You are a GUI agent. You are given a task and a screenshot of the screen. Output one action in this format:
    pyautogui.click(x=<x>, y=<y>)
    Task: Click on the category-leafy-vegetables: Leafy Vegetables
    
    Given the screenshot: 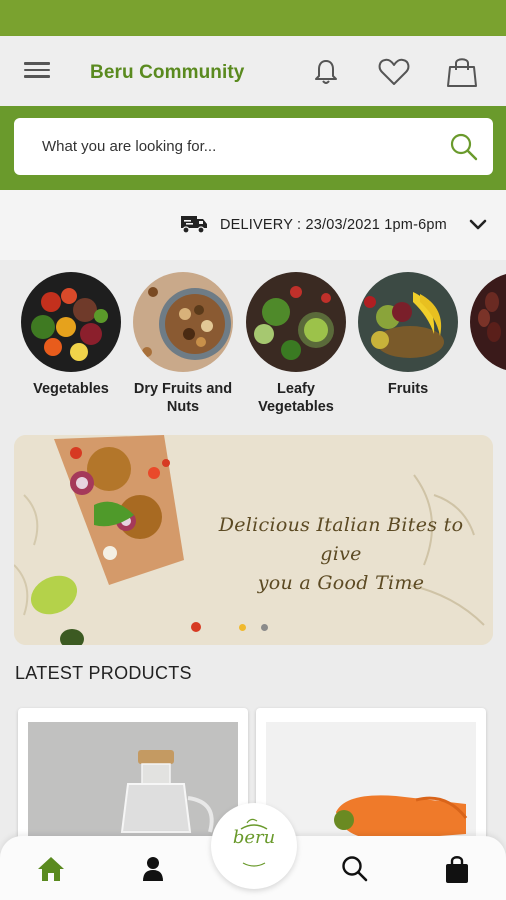 What is the action you would take?
    pyautogui.click(x=296, y=344)
    